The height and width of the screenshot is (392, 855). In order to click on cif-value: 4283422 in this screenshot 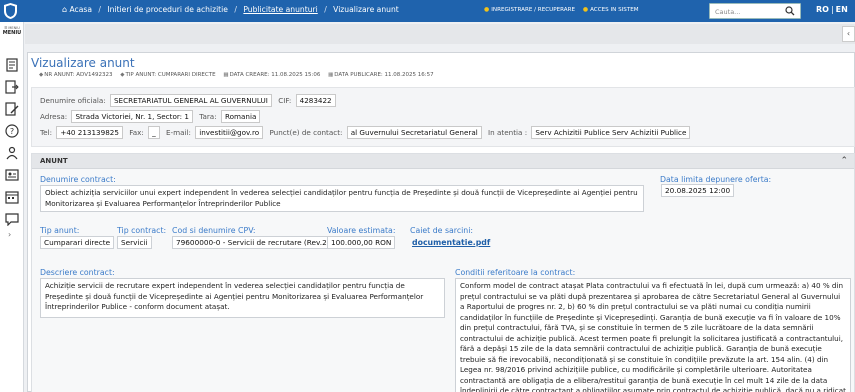, I will do `click(315, 100)`.